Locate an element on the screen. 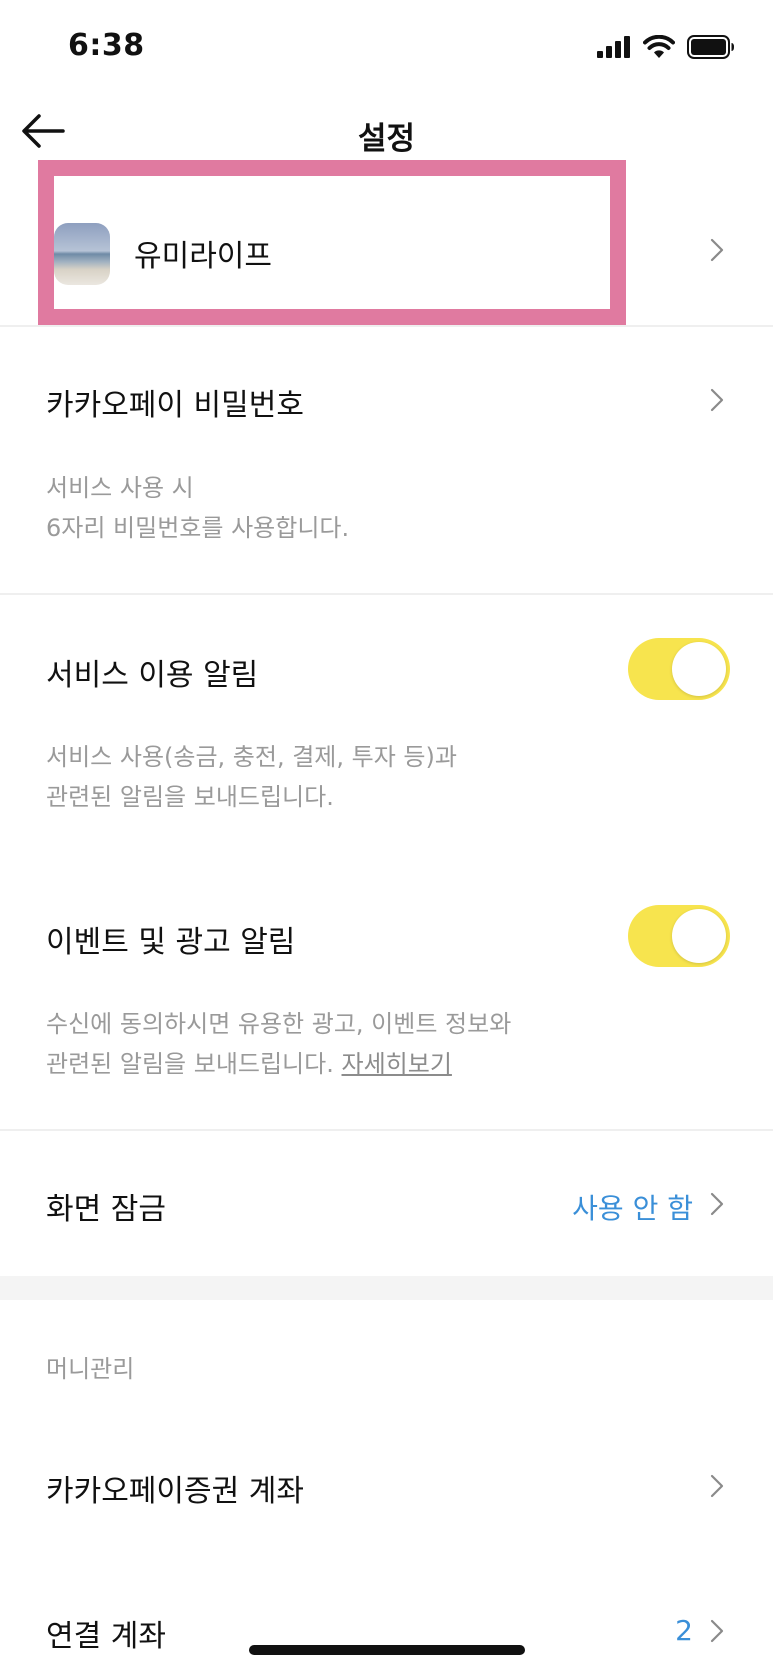  highlight-box is located at coordinates (332, 242).